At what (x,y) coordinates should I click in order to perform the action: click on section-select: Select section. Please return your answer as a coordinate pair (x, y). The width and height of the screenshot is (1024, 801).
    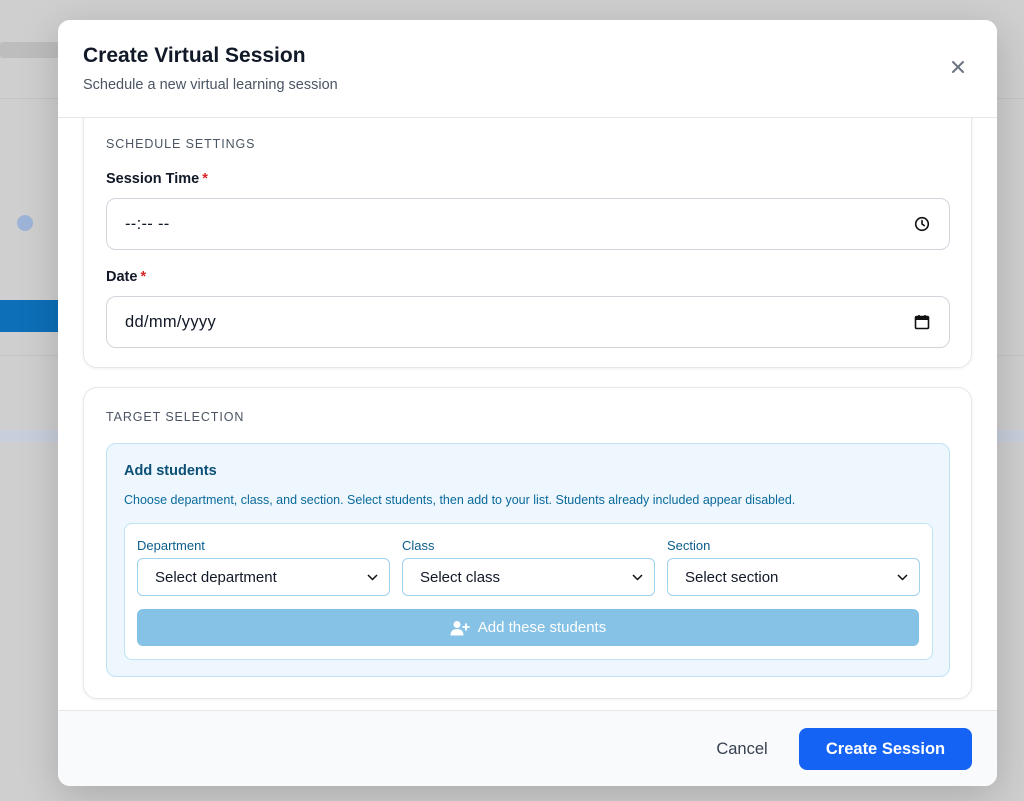
    Looking at the image, I should click on (793, 577).